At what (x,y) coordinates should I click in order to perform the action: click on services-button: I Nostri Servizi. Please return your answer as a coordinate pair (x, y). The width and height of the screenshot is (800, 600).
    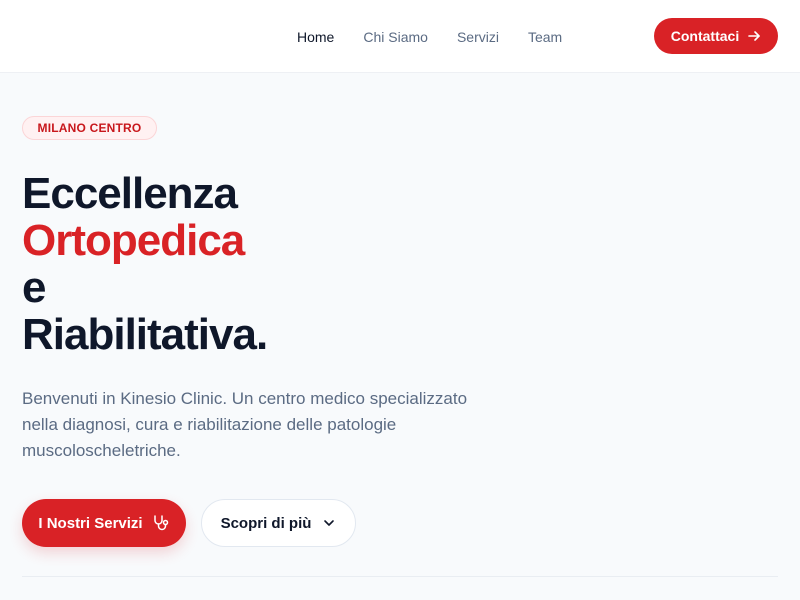
    Looking at the image, I should click on (104, 523).